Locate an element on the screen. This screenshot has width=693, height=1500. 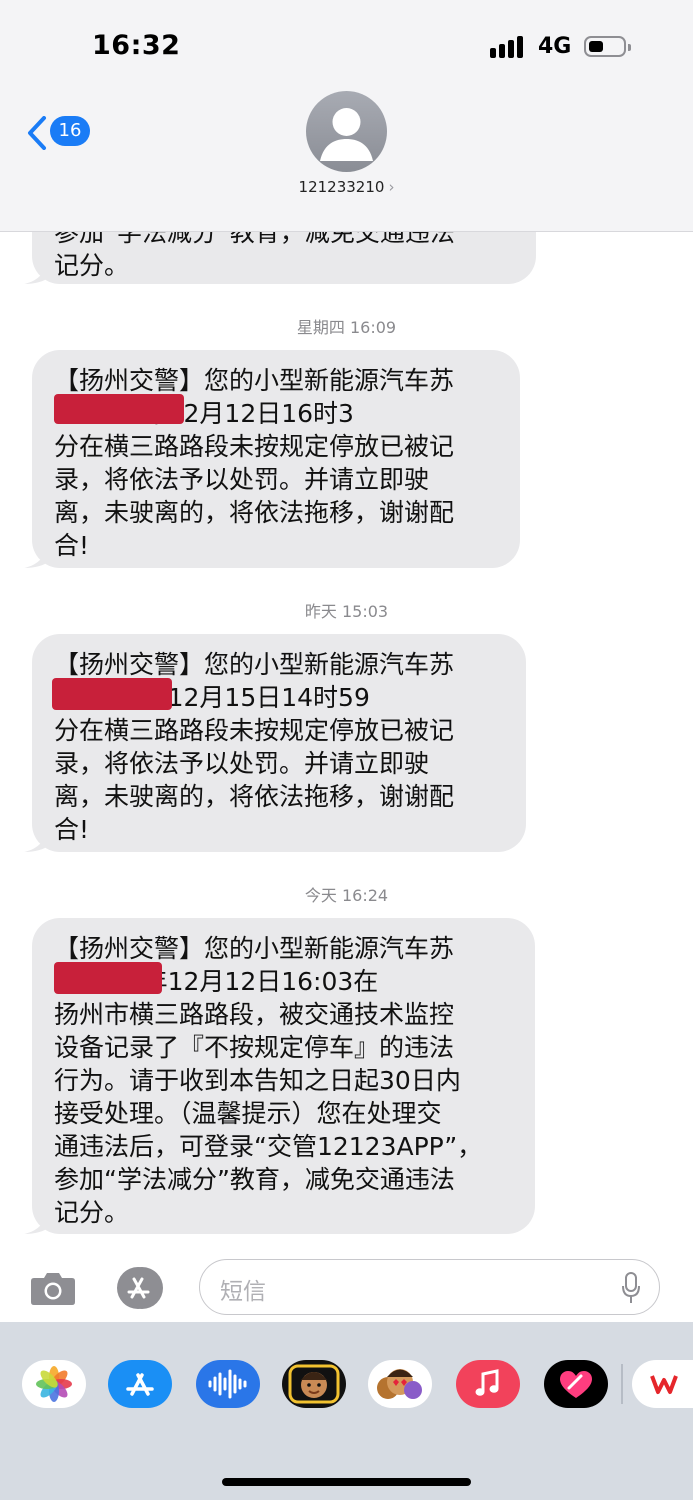
camera-button is located at coordinates (53, 1288).